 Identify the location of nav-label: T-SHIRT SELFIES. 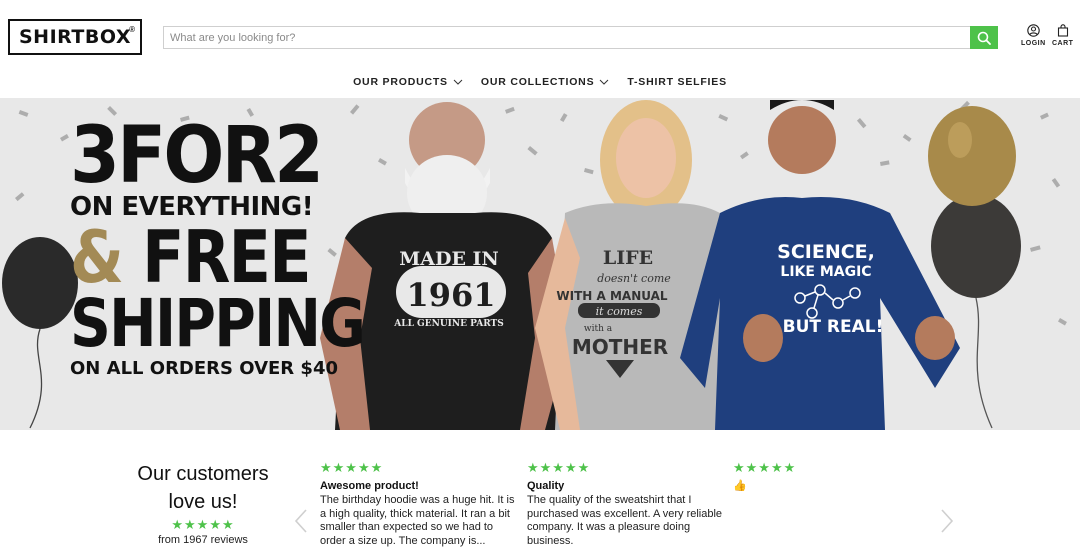
(677, 82).